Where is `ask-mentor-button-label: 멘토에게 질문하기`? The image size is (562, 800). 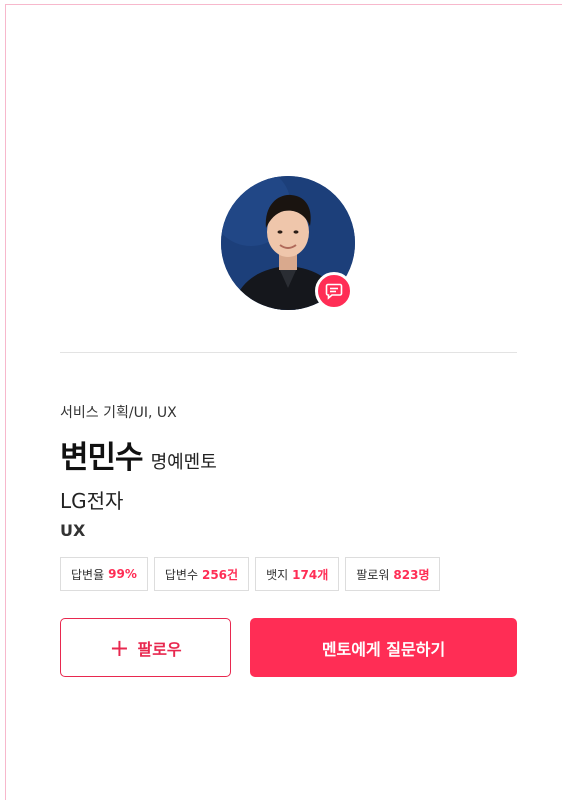
ask-mentor-button-label: 멘토에게 질문하기 is located at coordinates (383, 649).